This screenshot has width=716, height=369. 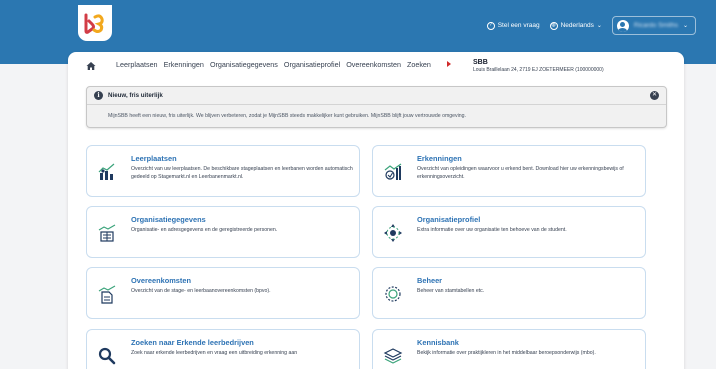 What do you see at coordinates (480, 62) in the screenshot?
I see `org-name: SBB` at bounding box center [480, 62].